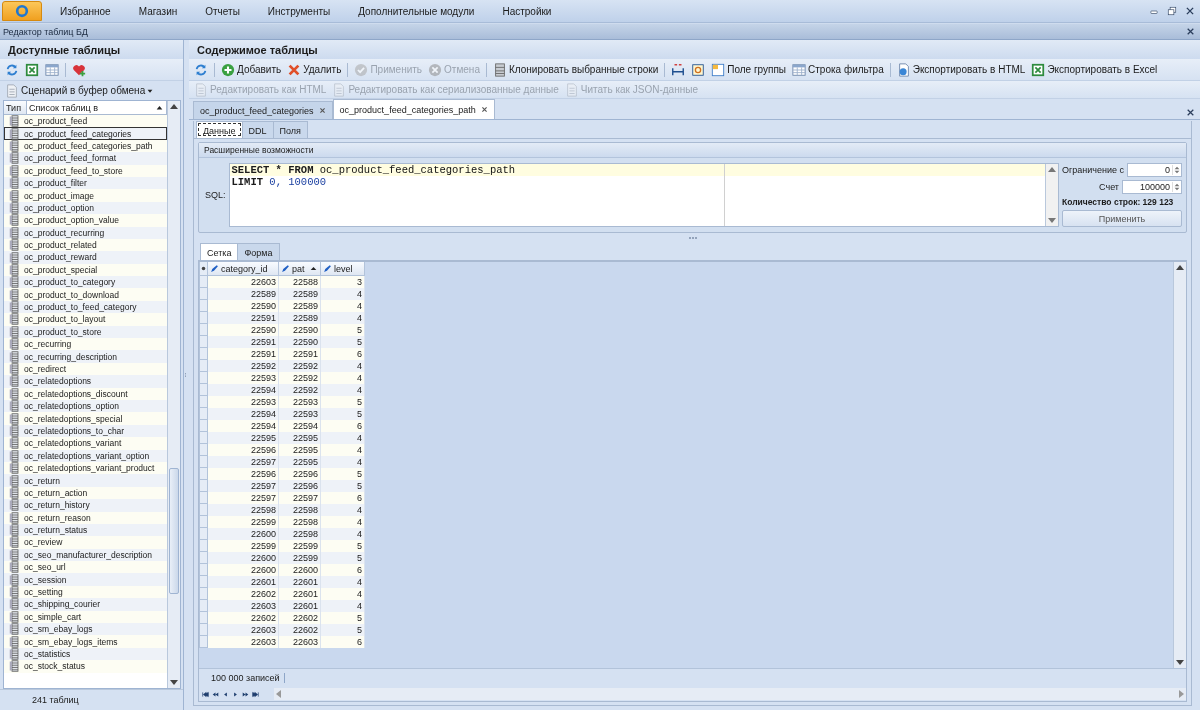  I want to click on menu-item: Настройки, so click(527, 11).